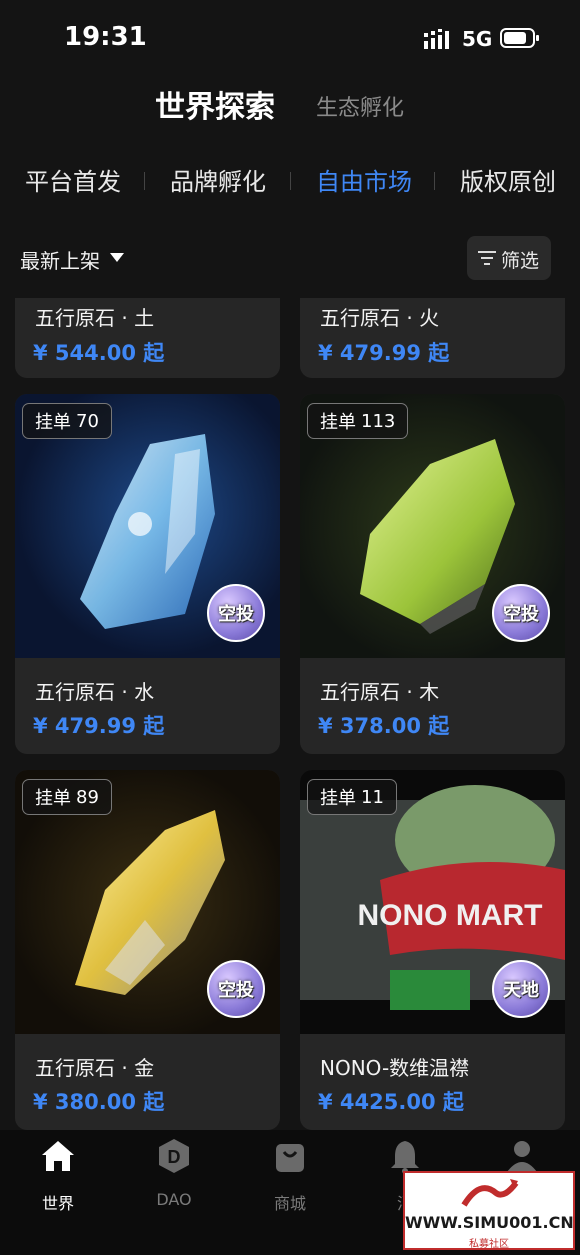 This screenshot has height=1255, width=580. What do you see at coordinates (522, 1156) in the screenshot?
I see `user-icon` at bounding box center [522, 1156].